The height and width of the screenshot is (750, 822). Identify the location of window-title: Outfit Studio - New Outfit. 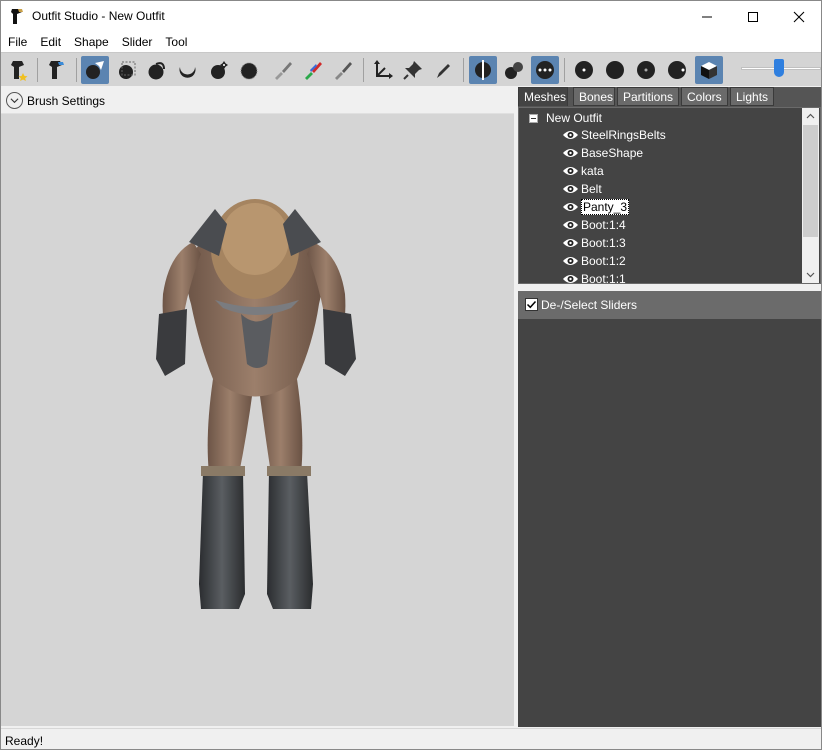
(98, 16).